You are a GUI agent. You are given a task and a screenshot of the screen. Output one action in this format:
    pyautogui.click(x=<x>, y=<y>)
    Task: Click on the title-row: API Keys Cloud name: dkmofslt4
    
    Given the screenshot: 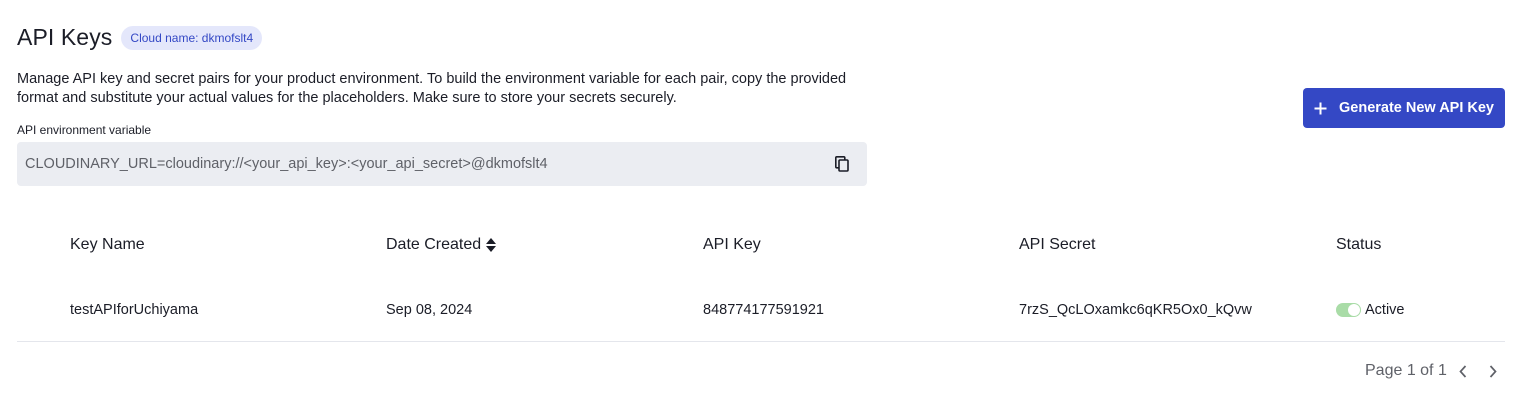 What is the action you would take?
    pyautogui.click(x=140, y=37)
    